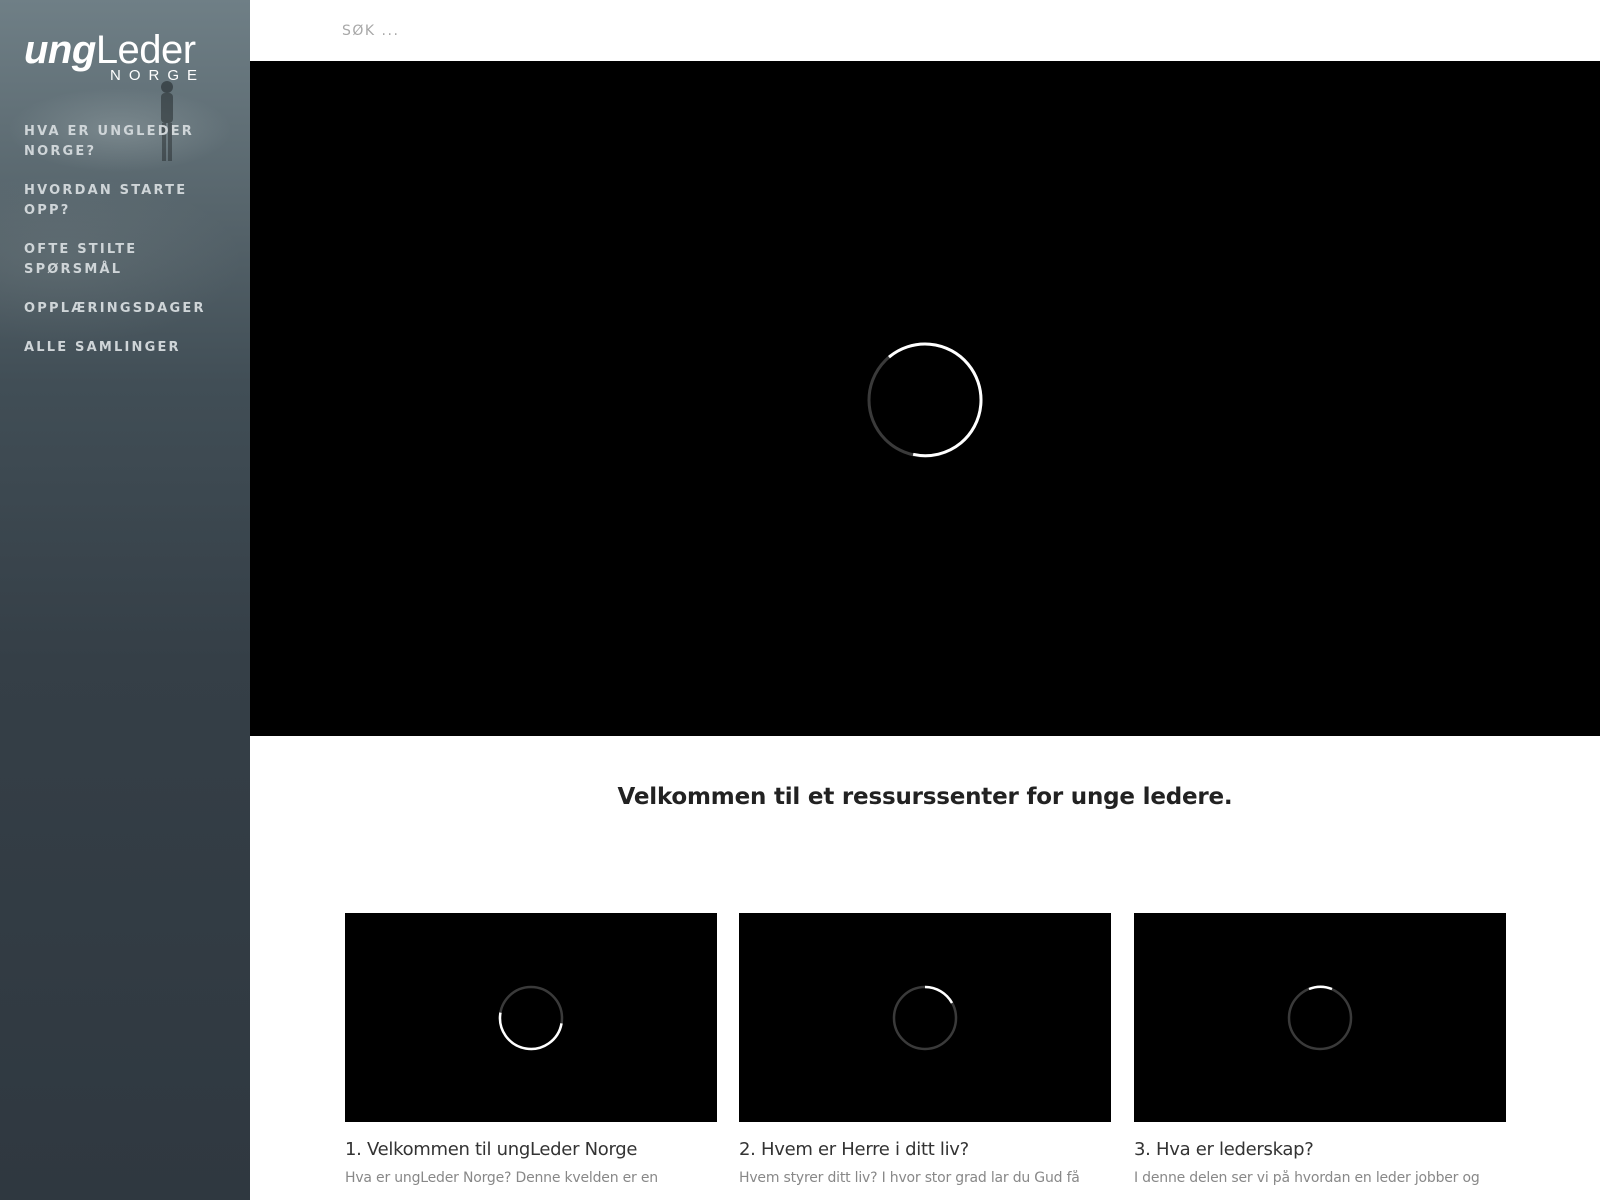 The image size is (1600, 1200). I want to click on video-card-title: 1. Velkommen til ungLeder Norge, so click(531, 1149).